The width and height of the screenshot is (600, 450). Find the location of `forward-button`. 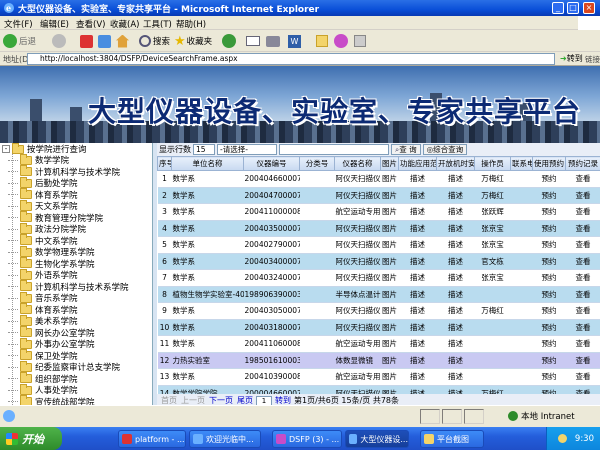

forward-button is located at coordinates (59, 41).